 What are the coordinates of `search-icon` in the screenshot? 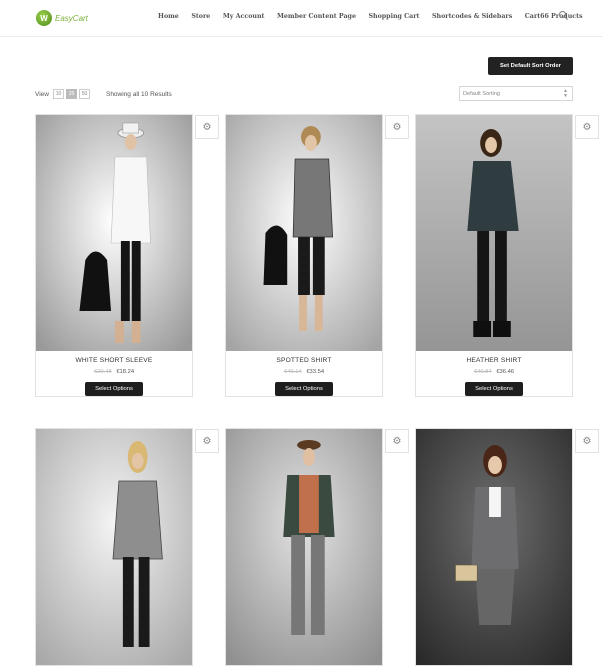 It's located at (563, 15).